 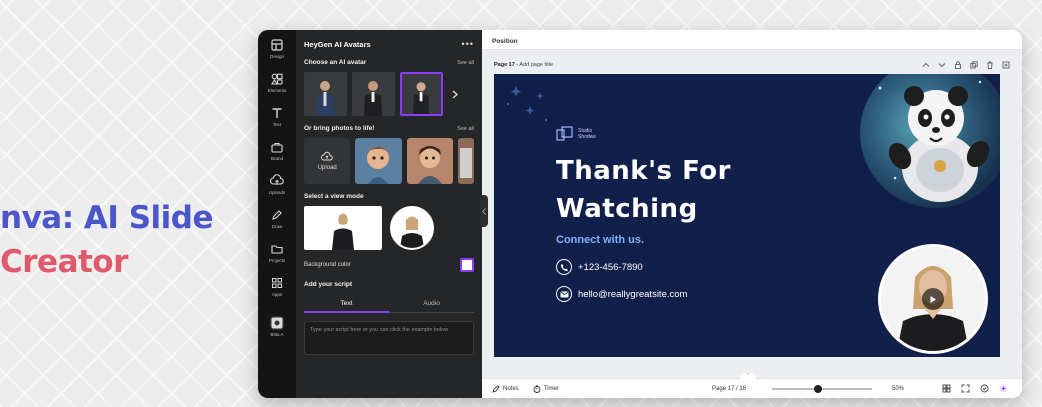 I want to click on draw-icon, so click(x=277, y=215).